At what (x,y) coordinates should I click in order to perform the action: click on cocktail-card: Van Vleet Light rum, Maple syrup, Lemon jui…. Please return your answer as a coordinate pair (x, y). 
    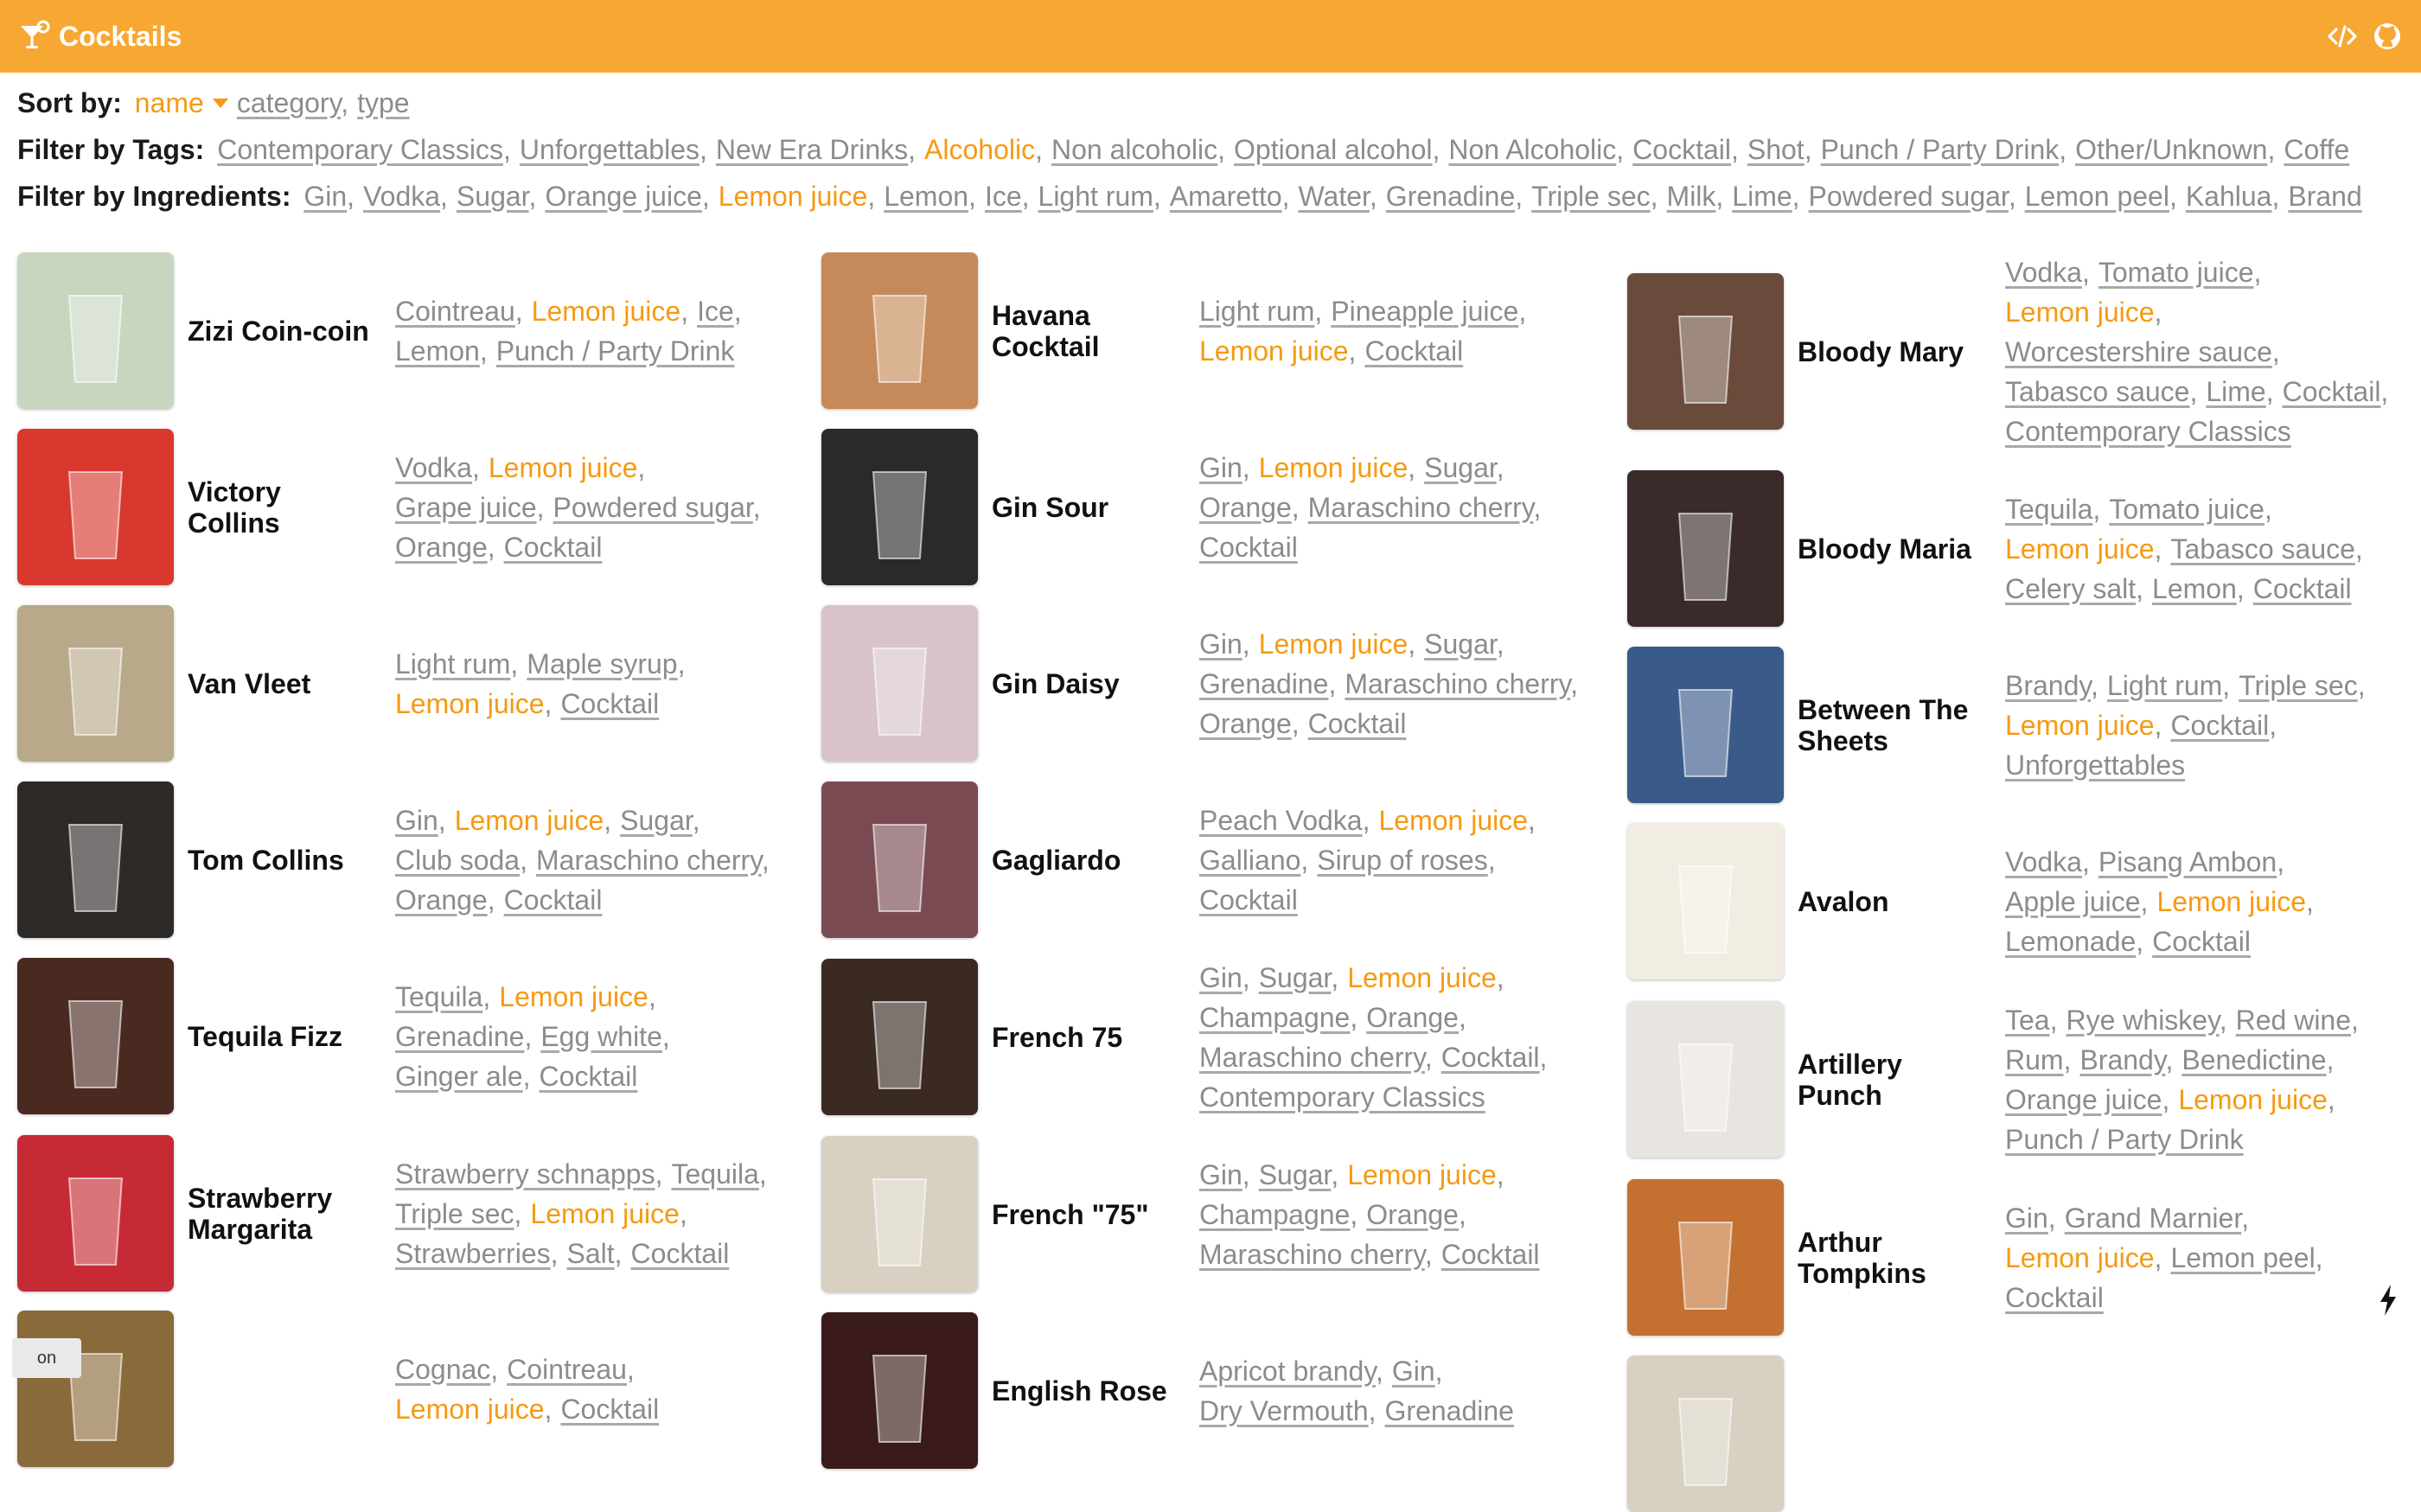
    Looking at the image, I should click on (409, 683).